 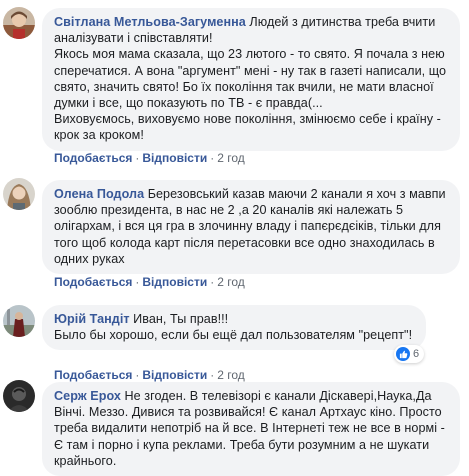 What do you see at coordinates (141, 319) in the screenshot?
I see `comment-line: Юрій Тандіт Иван, Ты прав!!!` at bounding box center [141, 319].